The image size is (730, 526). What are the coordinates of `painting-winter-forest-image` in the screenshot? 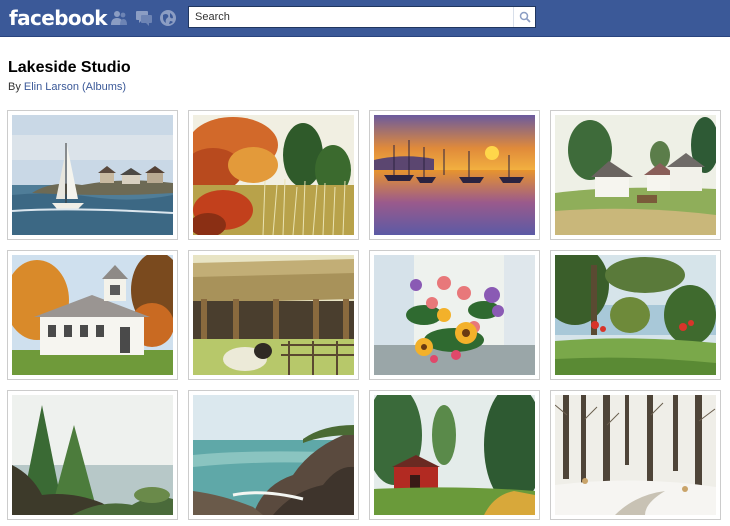 It's located at (635, 455).